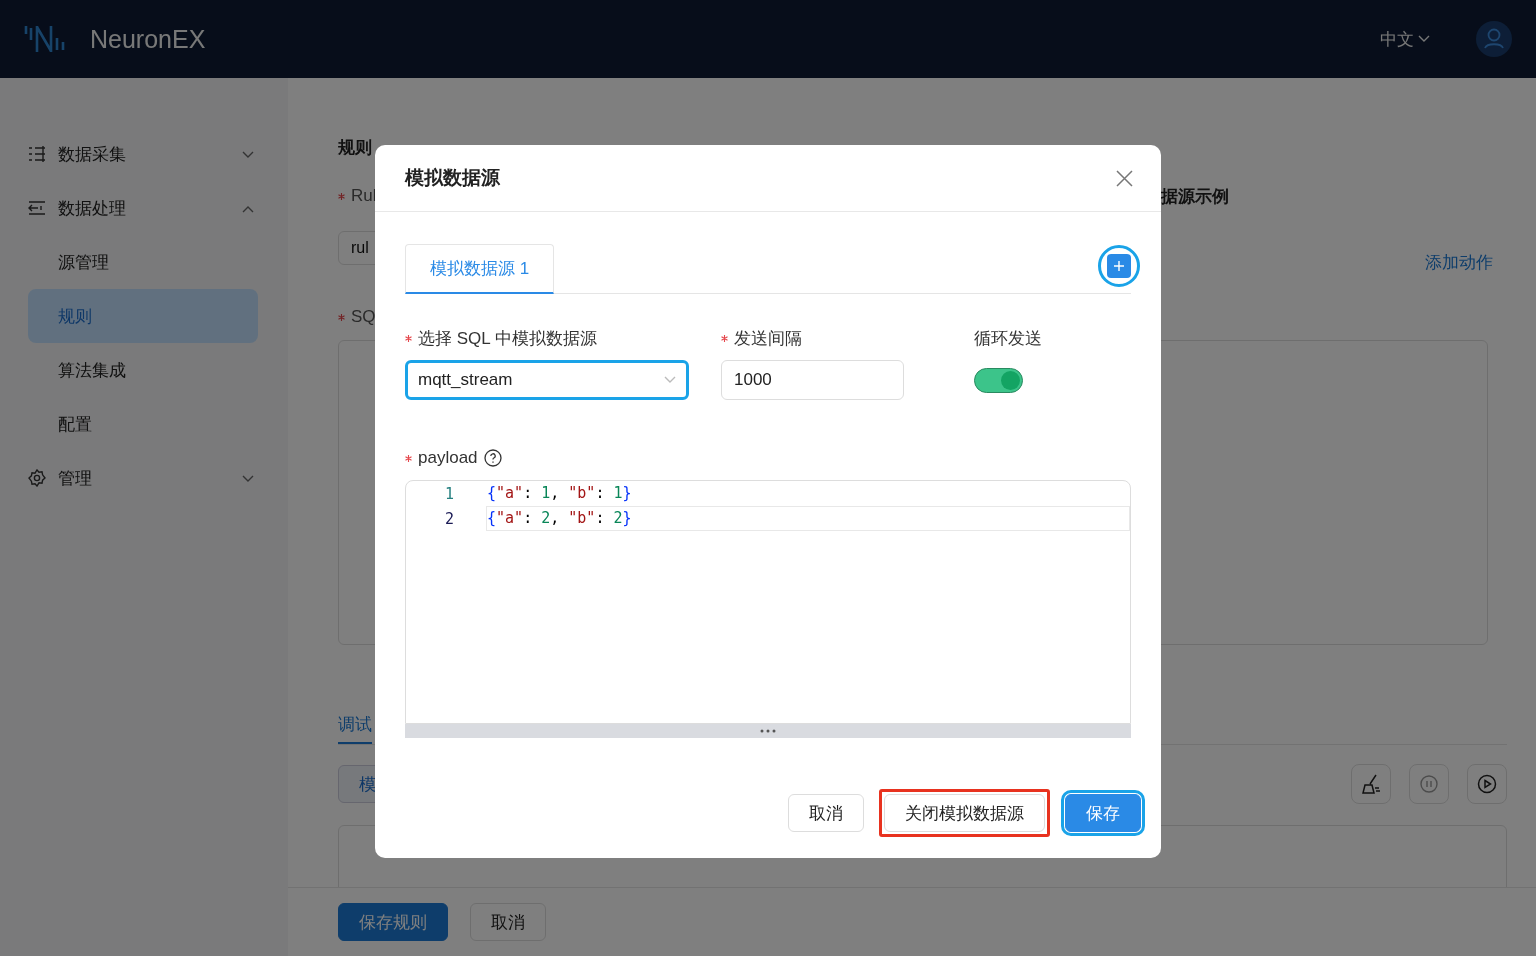  Describe the element at coordinates (547, 380) in the screenshot. I see `source-select: mqtt_stream` at that location.